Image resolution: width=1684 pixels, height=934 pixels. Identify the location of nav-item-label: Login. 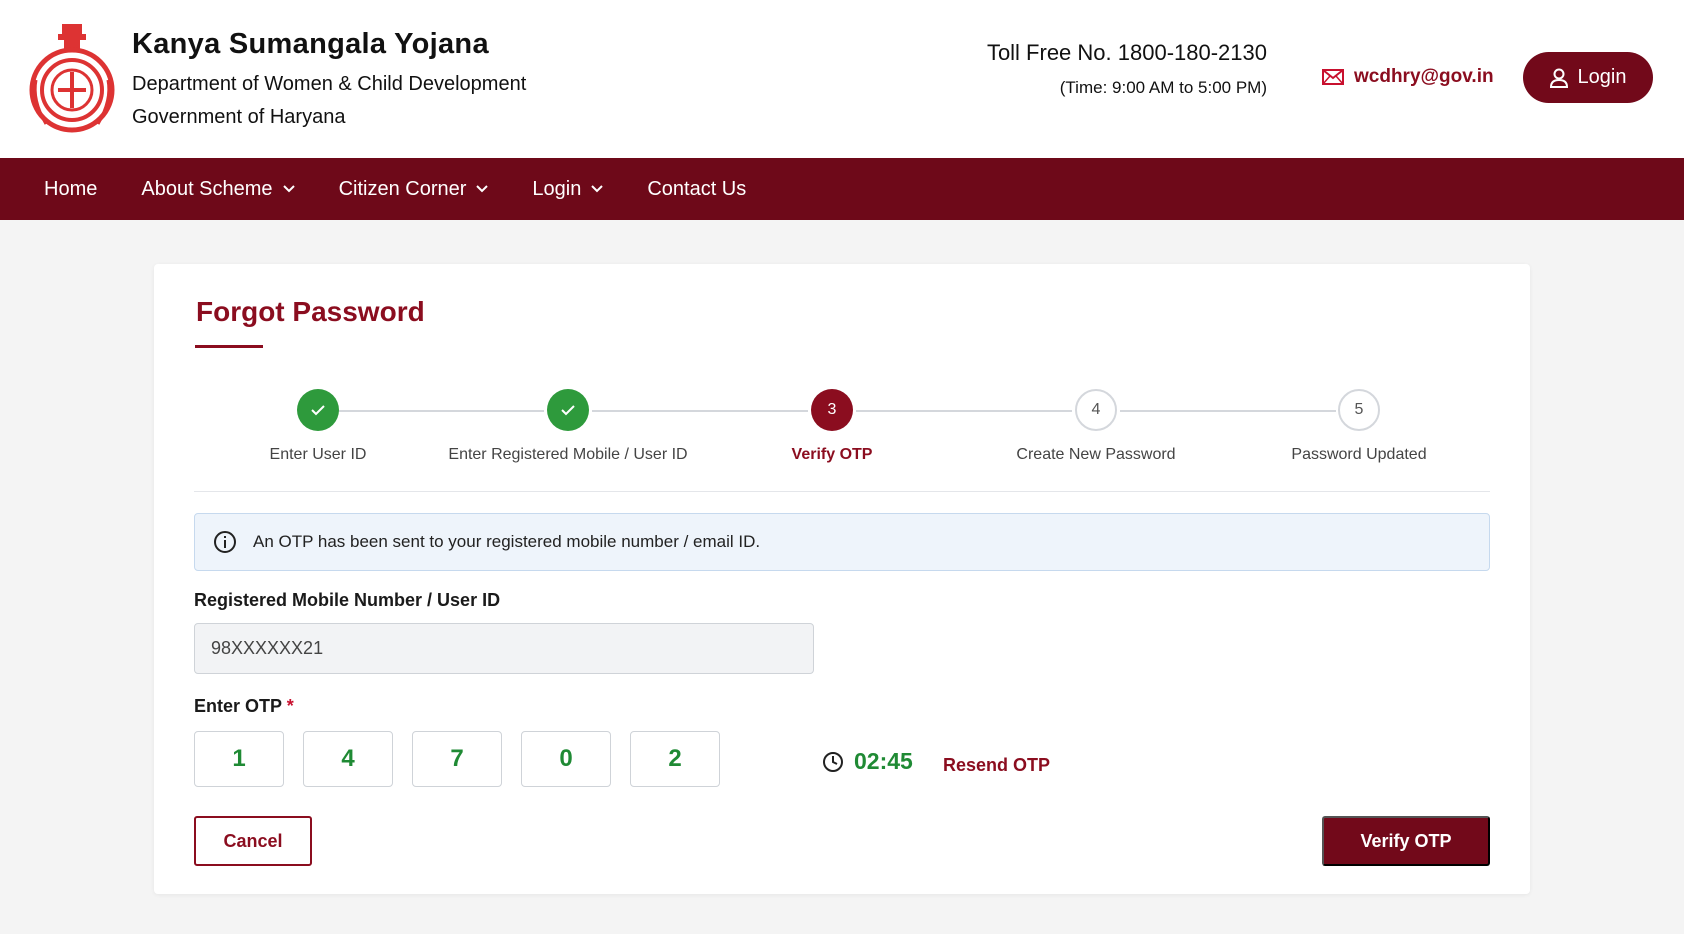
(557, 188).